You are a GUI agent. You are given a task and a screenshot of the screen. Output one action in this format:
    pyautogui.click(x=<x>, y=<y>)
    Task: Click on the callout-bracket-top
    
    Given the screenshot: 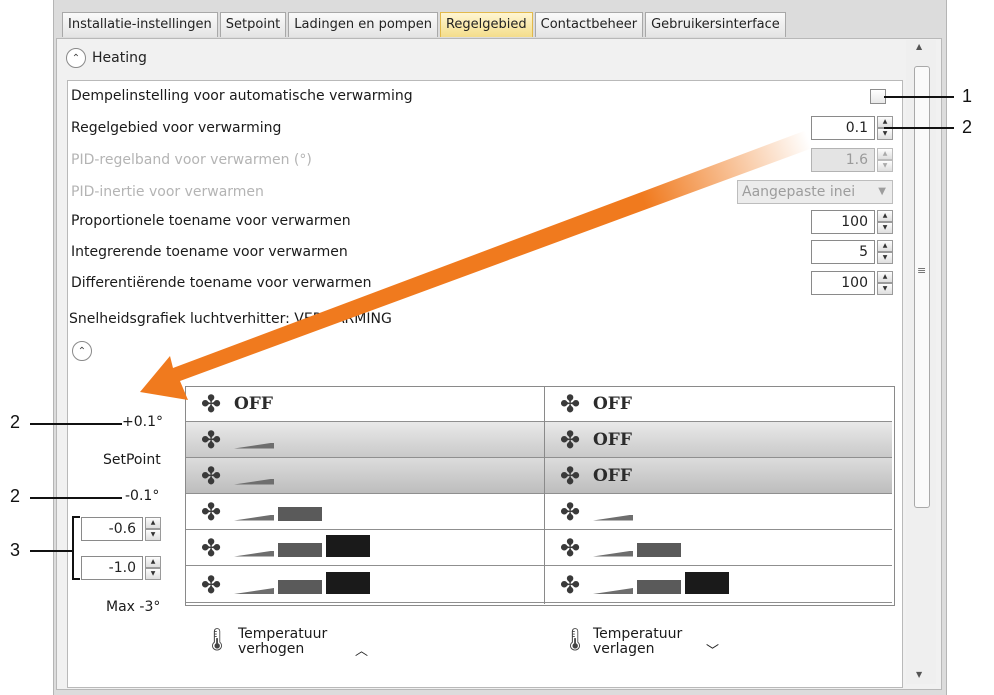 What is the action you would take?
    pyautogui.click(x=76, y=517)
    